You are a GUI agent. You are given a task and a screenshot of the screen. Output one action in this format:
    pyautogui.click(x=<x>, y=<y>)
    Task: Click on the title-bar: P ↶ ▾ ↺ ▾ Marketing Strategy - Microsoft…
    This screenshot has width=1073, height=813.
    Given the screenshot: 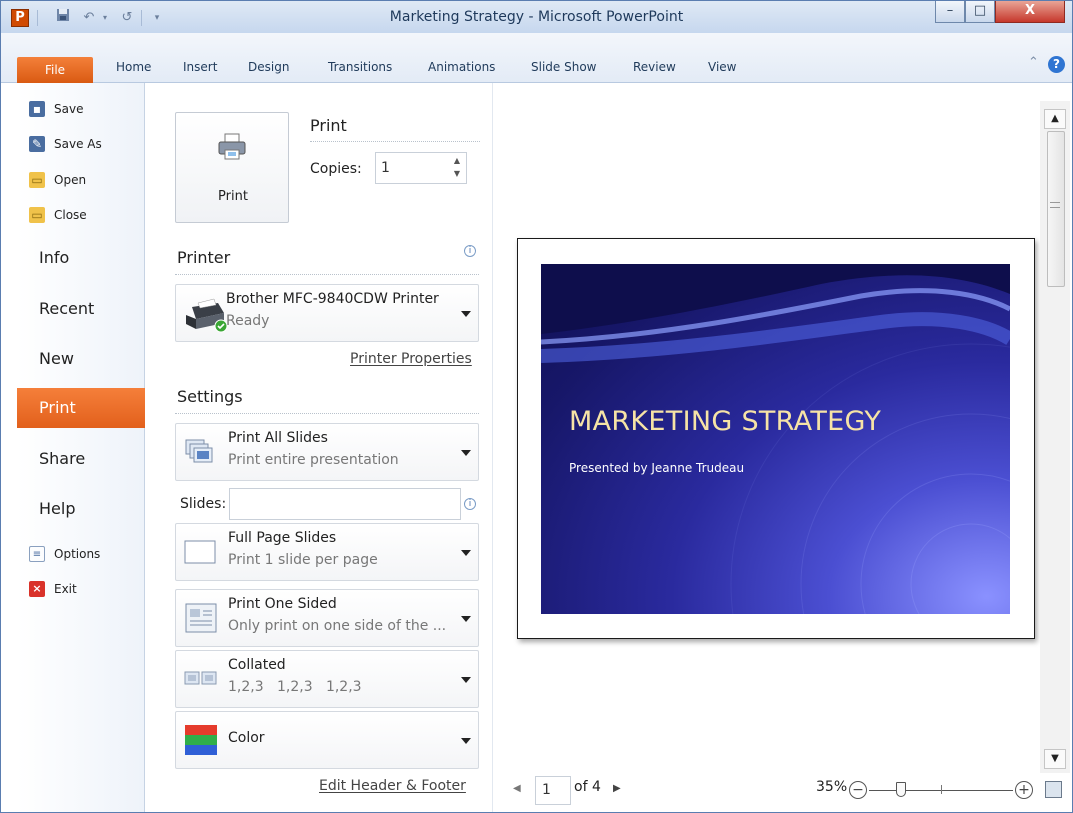 What is the action you would take?
    pyautogui.click(x=536, y=17)
    